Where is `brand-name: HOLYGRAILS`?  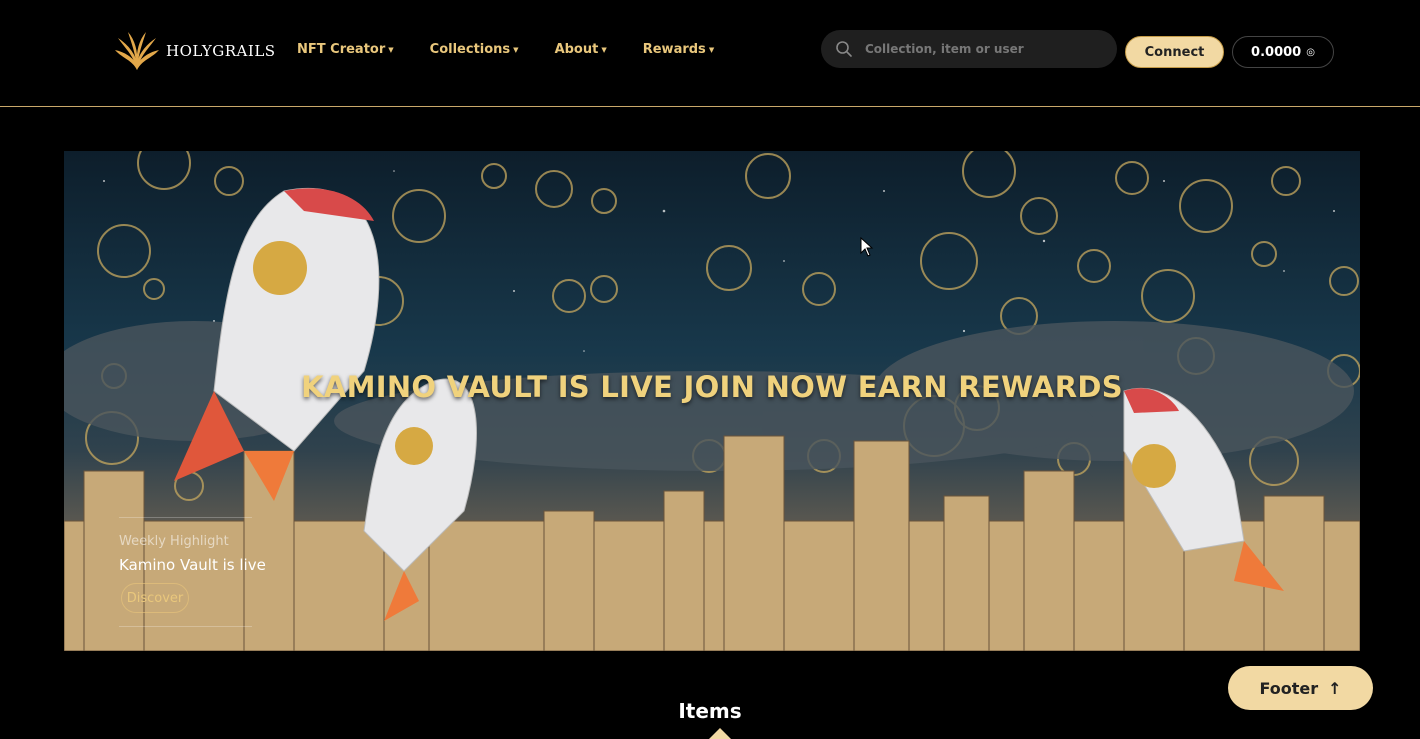 brand-name: HOLYGRAILS is located at coordinates (221, 51).